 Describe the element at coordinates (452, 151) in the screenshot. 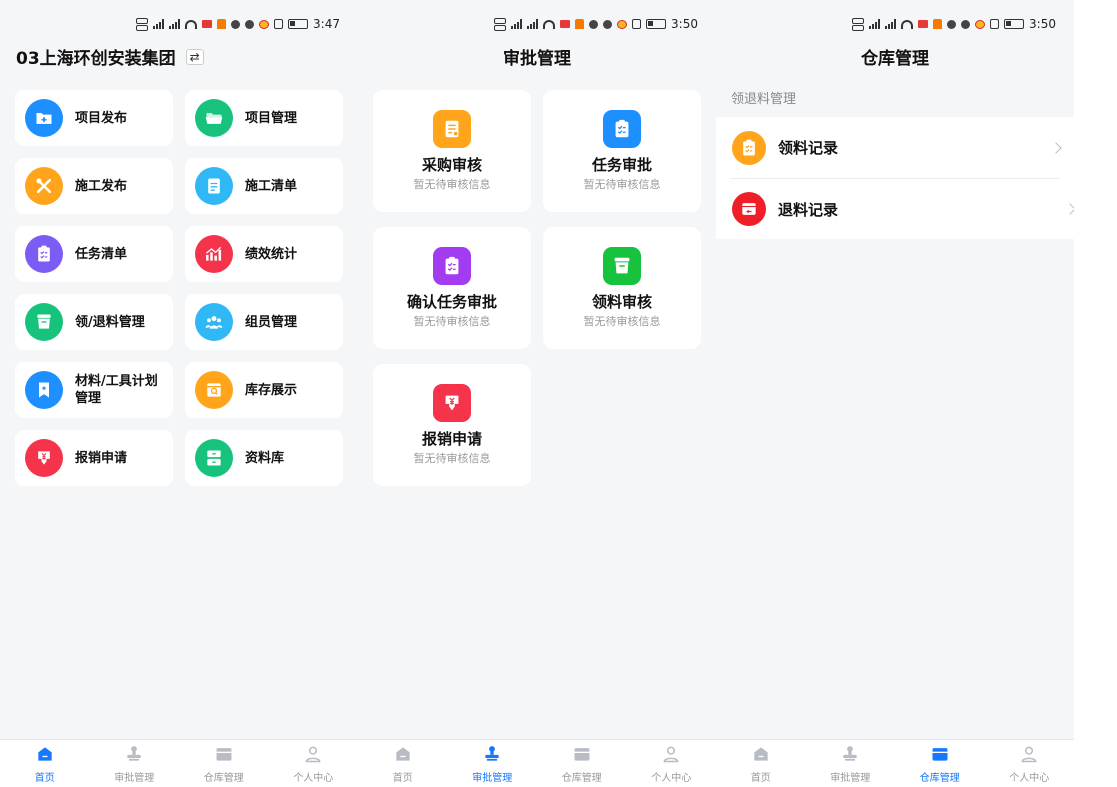

I see `approval-card: 采购审核 暂无待审核信息` at that location.